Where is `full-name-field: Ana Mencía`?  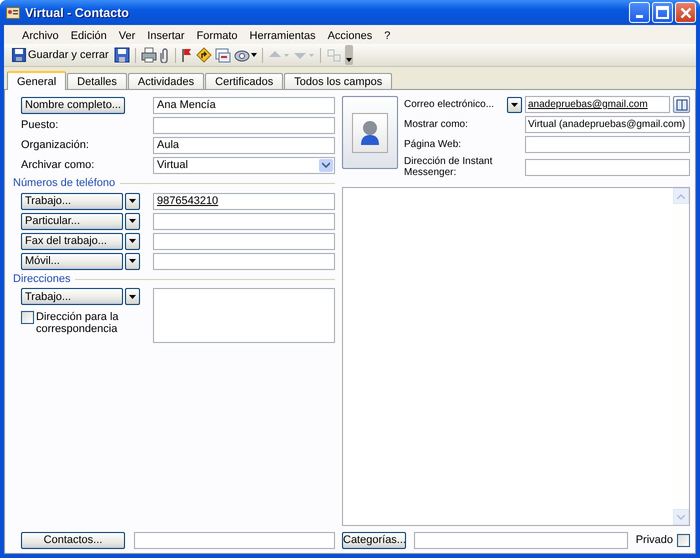
full-name-field: Ana Mencía is located at coordinates (244, 105).